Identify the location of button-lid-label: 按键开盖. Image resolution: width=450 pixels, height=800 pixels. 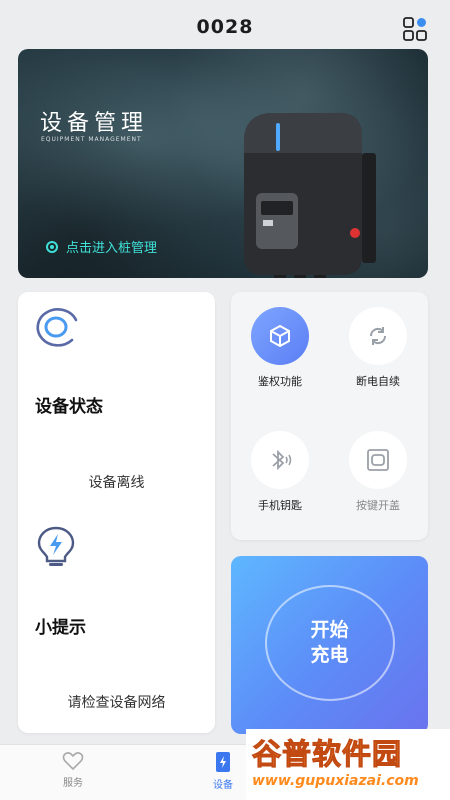
(378, 505).